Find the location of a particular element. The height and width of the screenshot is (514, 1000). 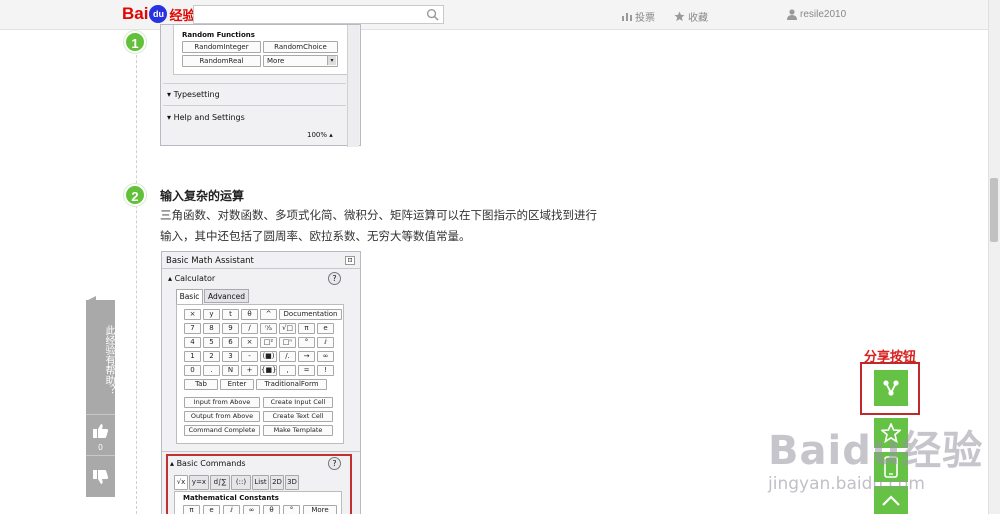

command-tab: 2D is located at coordinates (277, 482).